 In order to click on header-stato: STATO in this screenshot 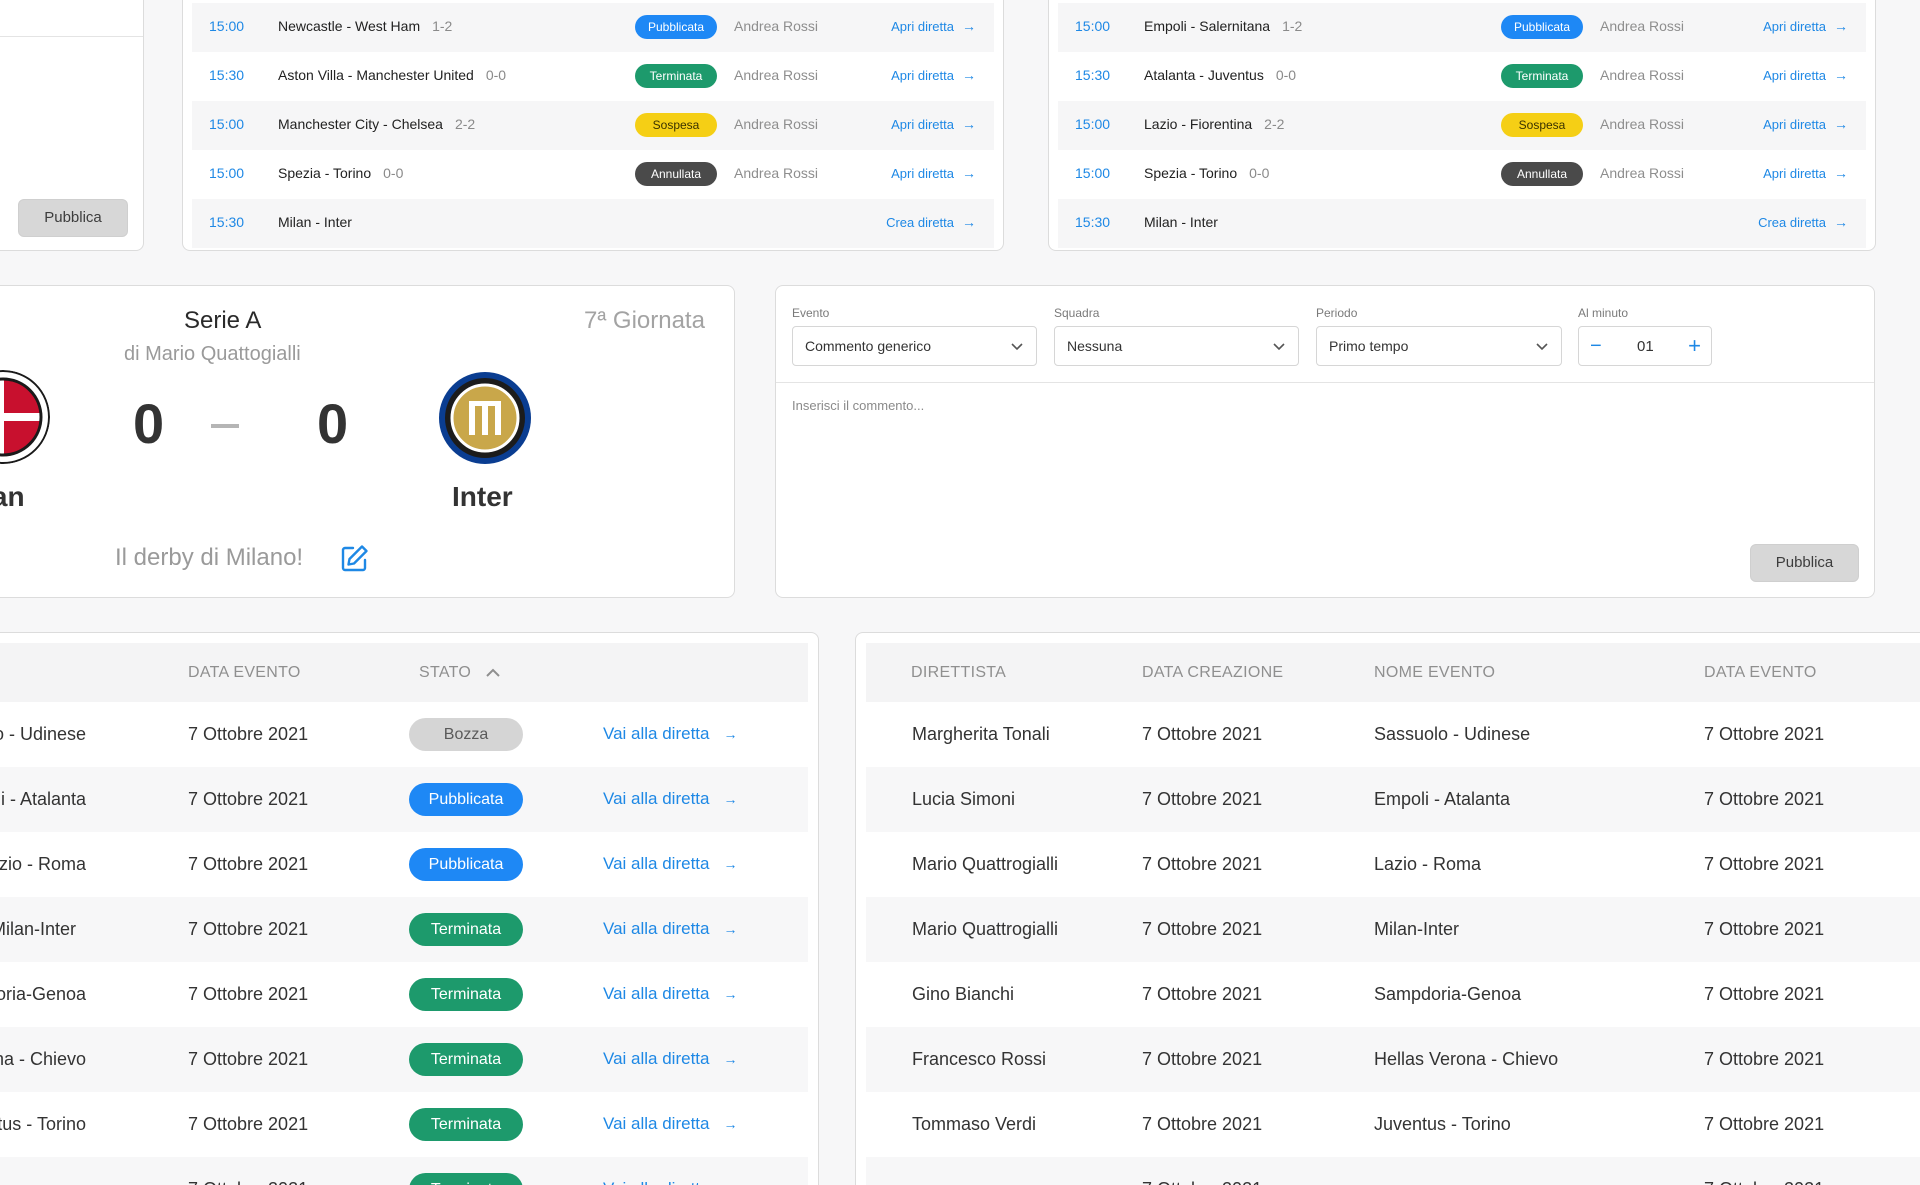, I will do `click(459, 673)`.